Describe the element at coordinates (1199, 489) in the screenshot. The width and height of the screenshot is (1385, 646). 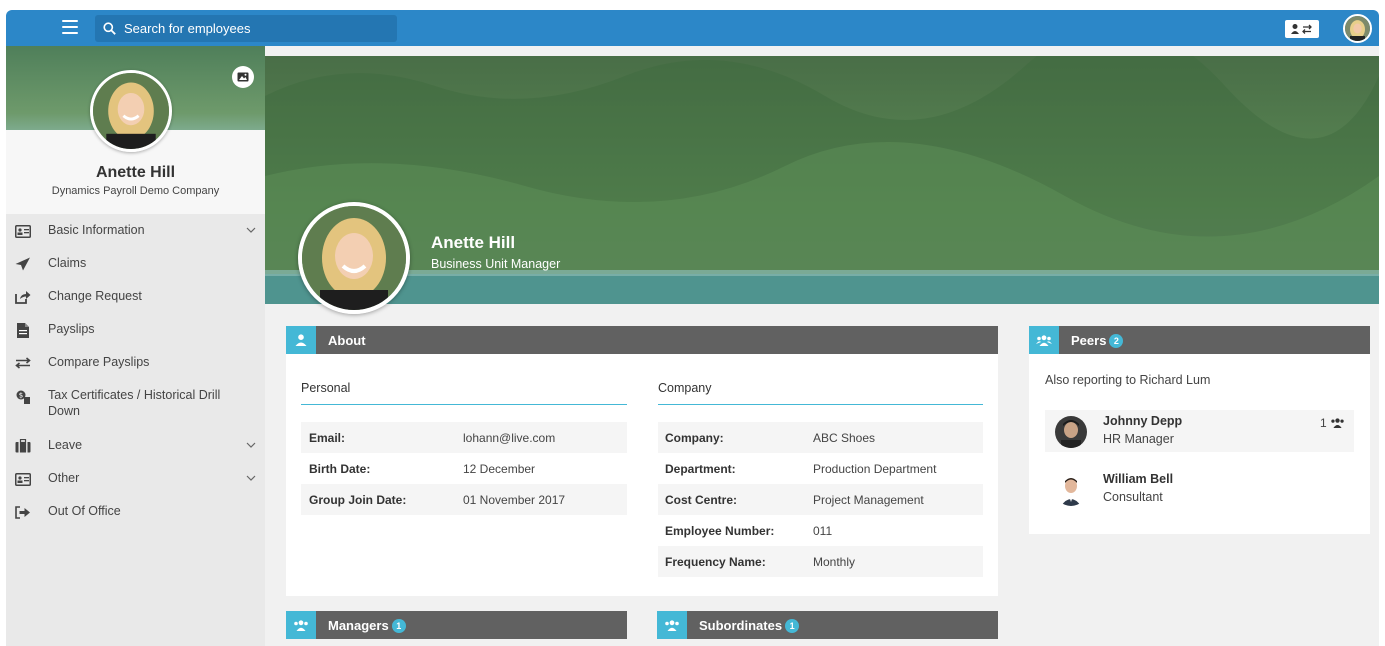
I see `peer-item-william-bell: William Bell Consultant` at that location.